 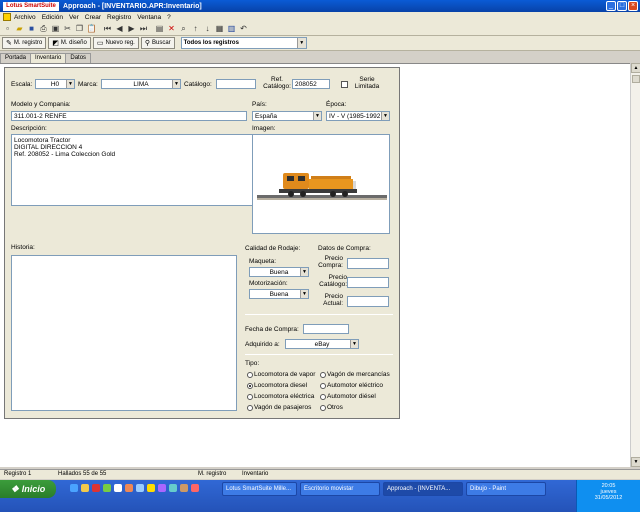 I want to click on new-record-icon: ▤, so click(x=159, y=28).